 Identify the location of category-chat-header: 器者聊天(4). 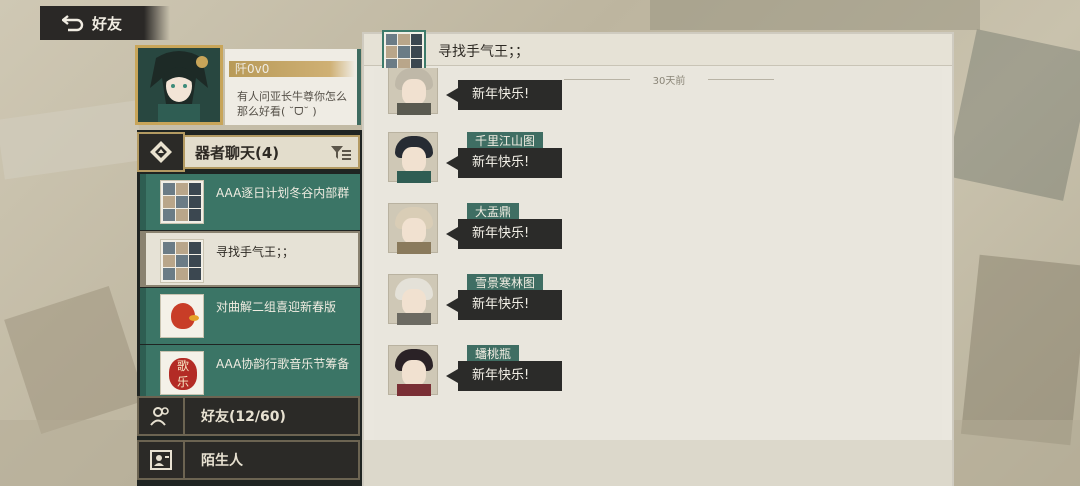
(248, 152).